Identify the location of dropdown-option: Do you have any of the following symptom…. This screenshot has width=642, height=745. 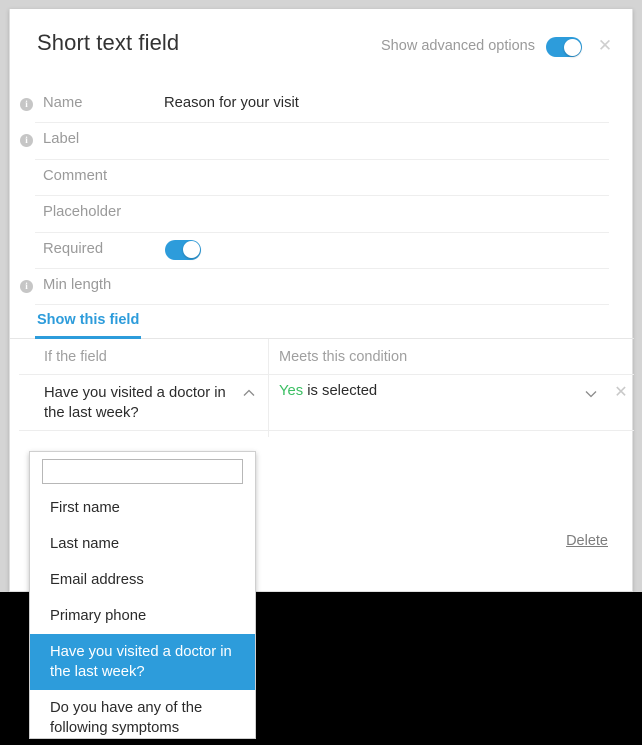
(142, 714).